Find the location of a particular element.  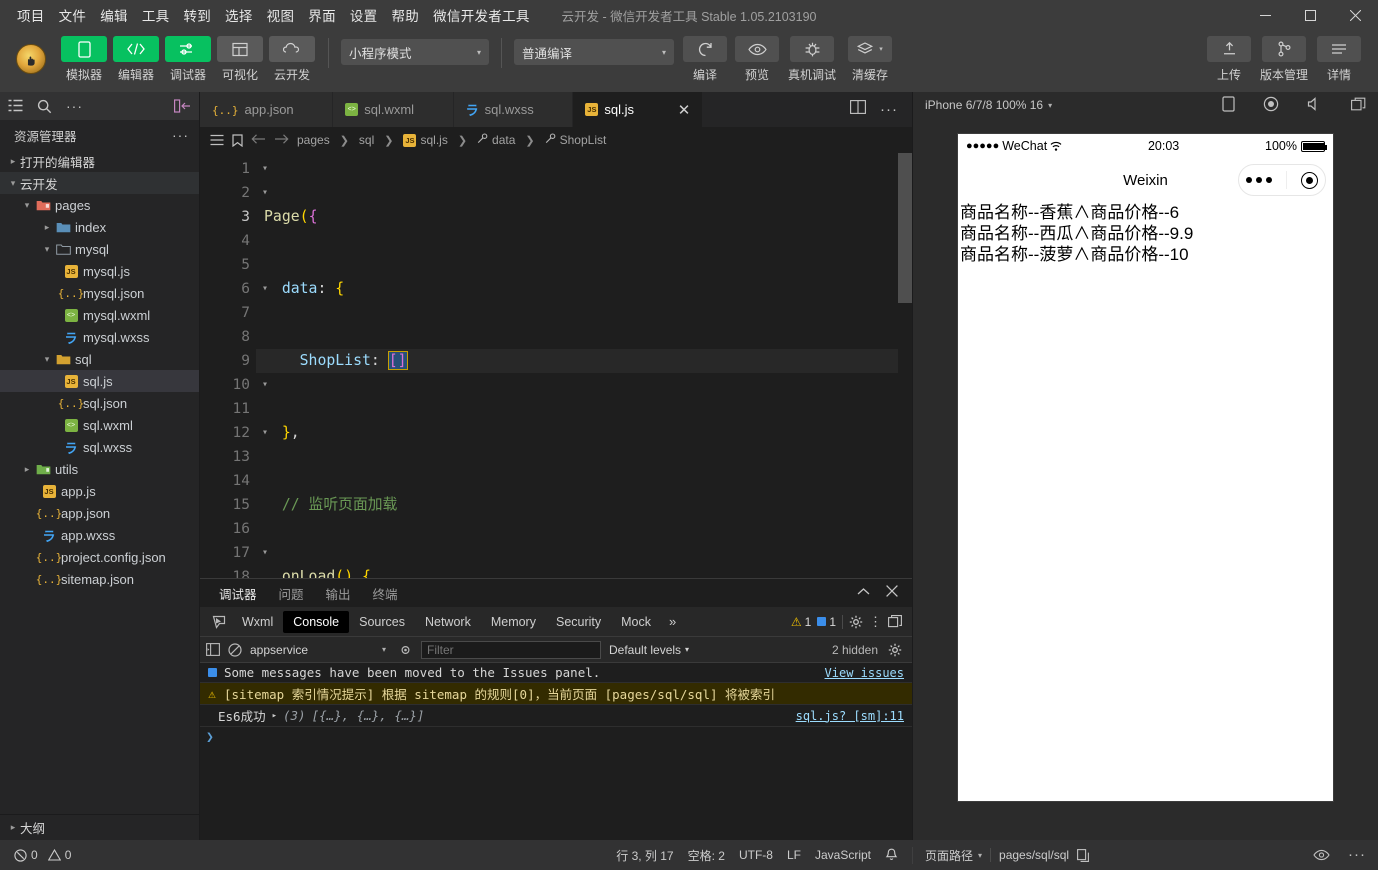

sidebar-section-outline: ▸ 大纲 is located at coordinates (99, 827).